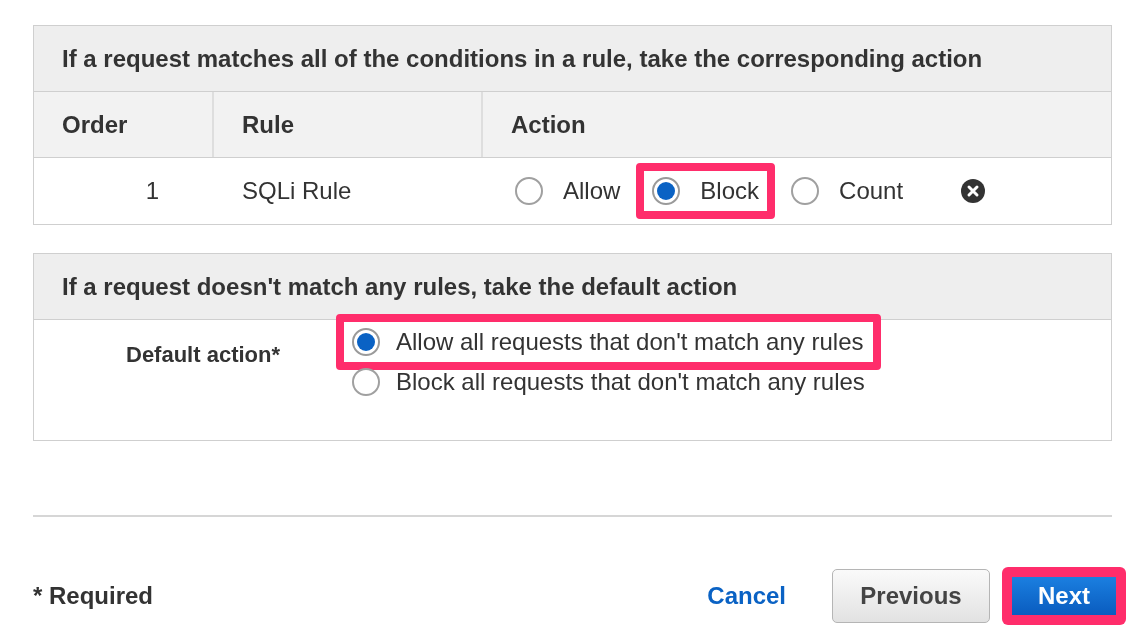 The height and width of the screenshot is (630, 1146). I want to click on panel-title: If a request doesn't match any rules, take the default action, so click(572, 287).